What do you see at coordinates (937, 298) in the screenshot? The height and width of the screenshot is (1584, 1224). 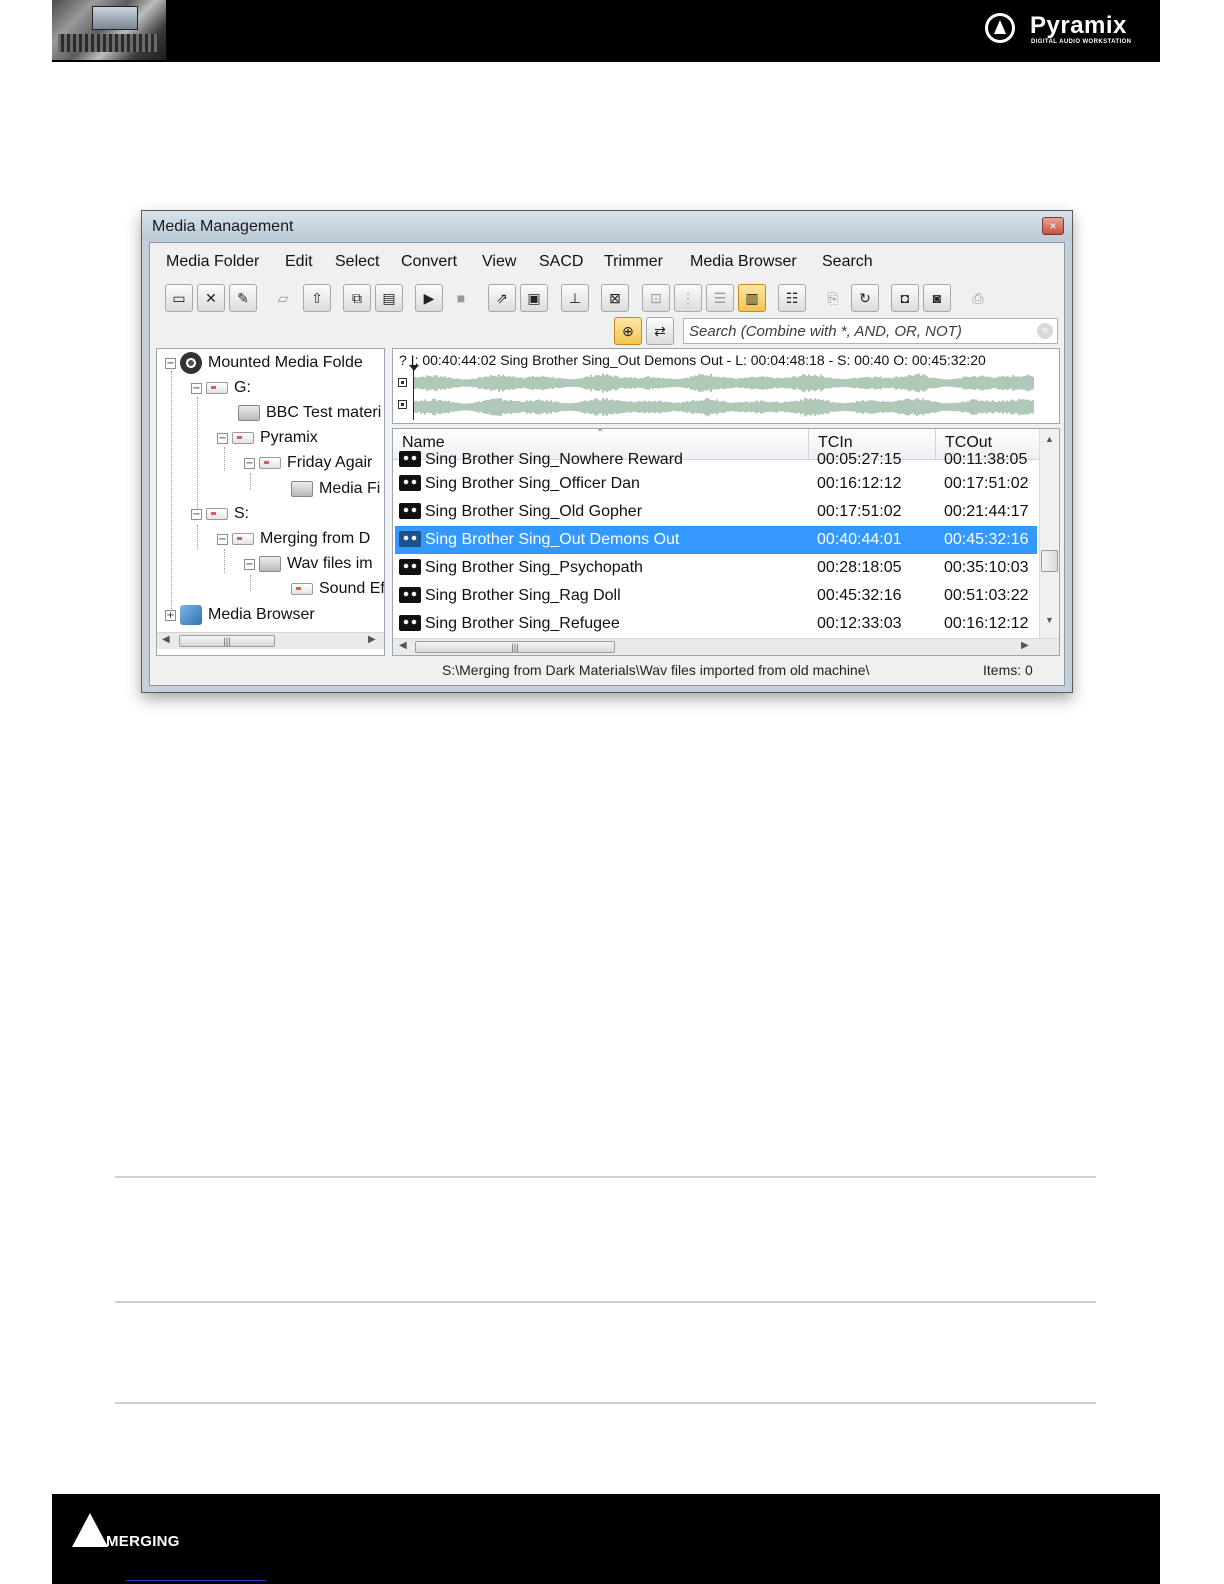 I see `robot-icon: ◙` at bounding box center [937, 298].